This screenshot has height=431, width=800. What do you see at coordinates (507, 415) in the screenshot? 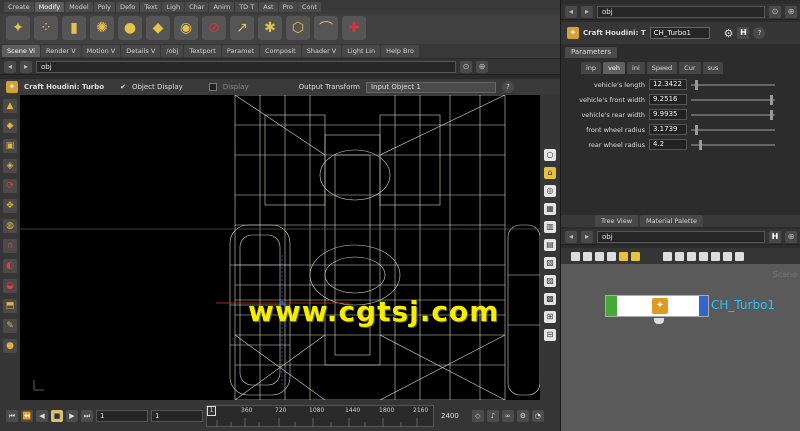
I see `loop-icon: ∞` at bounding box center [507, 415].